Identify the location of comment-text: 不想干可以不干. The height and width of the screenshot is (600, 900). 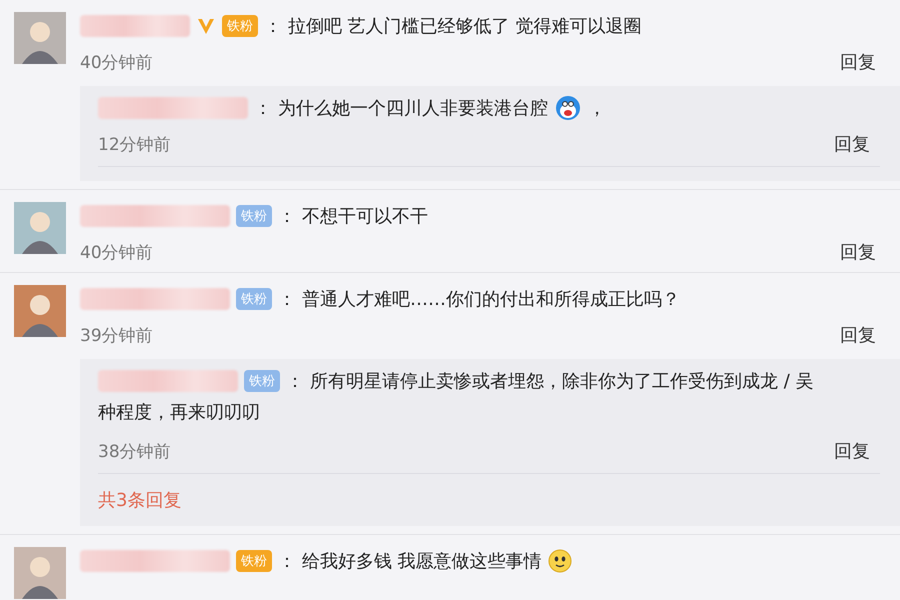
(365, 216).